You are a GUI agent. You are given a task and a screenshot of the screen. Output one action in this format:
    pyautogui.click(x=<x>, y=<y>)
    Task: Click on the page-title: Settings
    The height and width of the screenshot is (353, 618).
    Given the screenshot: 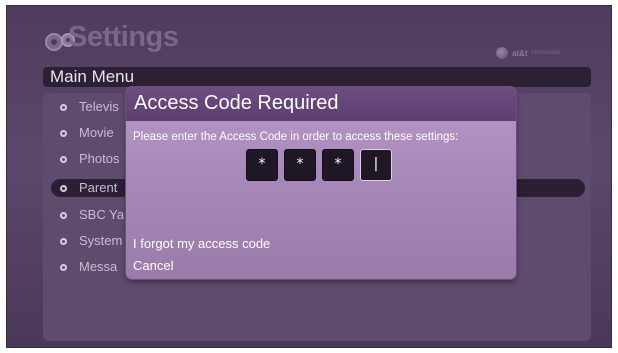 What is the action you would take?
    pyautogui.click(x=123, y=37)
    